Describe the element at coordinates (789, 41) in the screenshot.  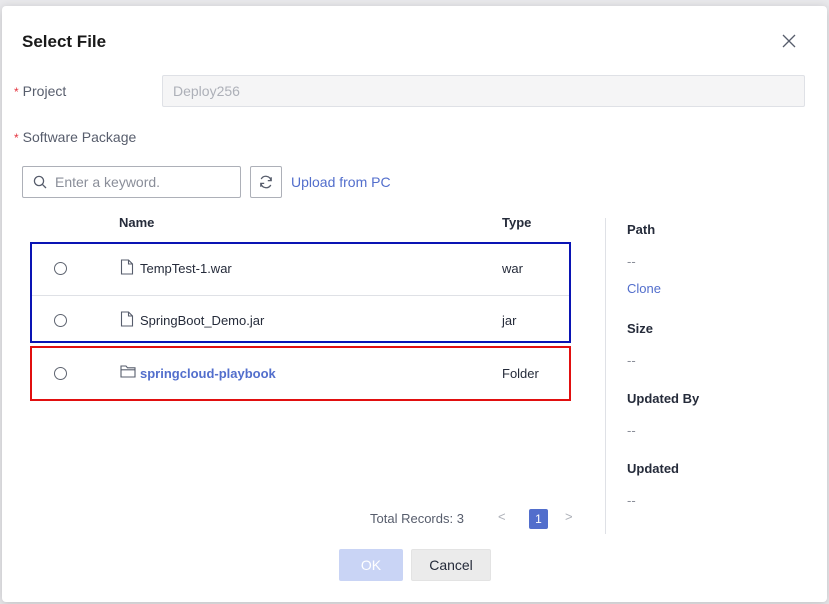
I see `close-icon` at that location.